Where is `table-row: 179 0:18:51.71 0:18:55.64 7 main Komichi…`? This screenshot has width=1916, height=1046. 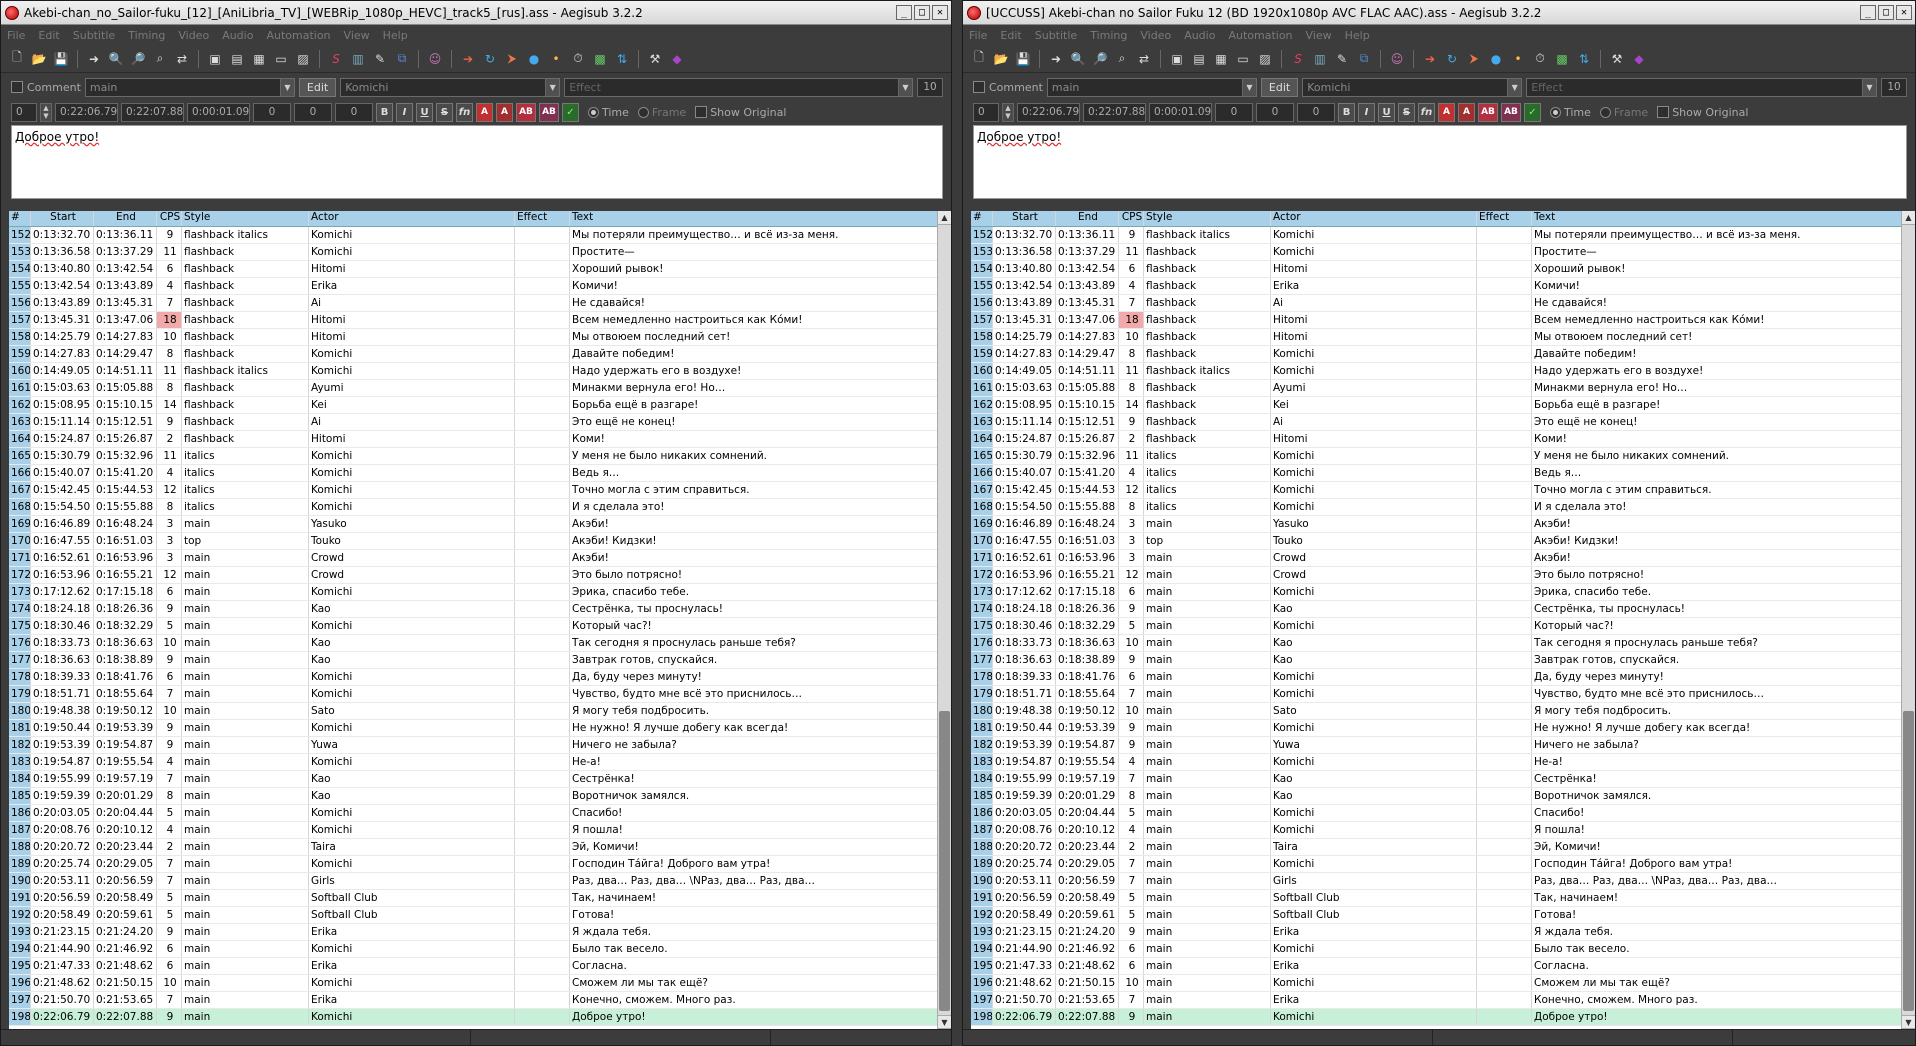 table-row: 179 0:18:51.71 0:18:55.64 7 main Komichi… is located at coordinates (480, 694).